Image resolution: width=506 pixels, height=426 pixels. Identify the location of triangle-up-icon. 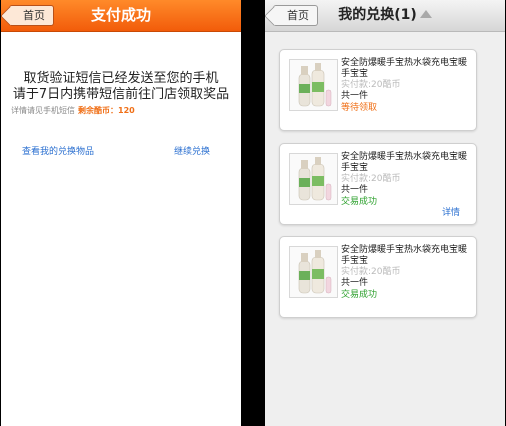
(425, 14).